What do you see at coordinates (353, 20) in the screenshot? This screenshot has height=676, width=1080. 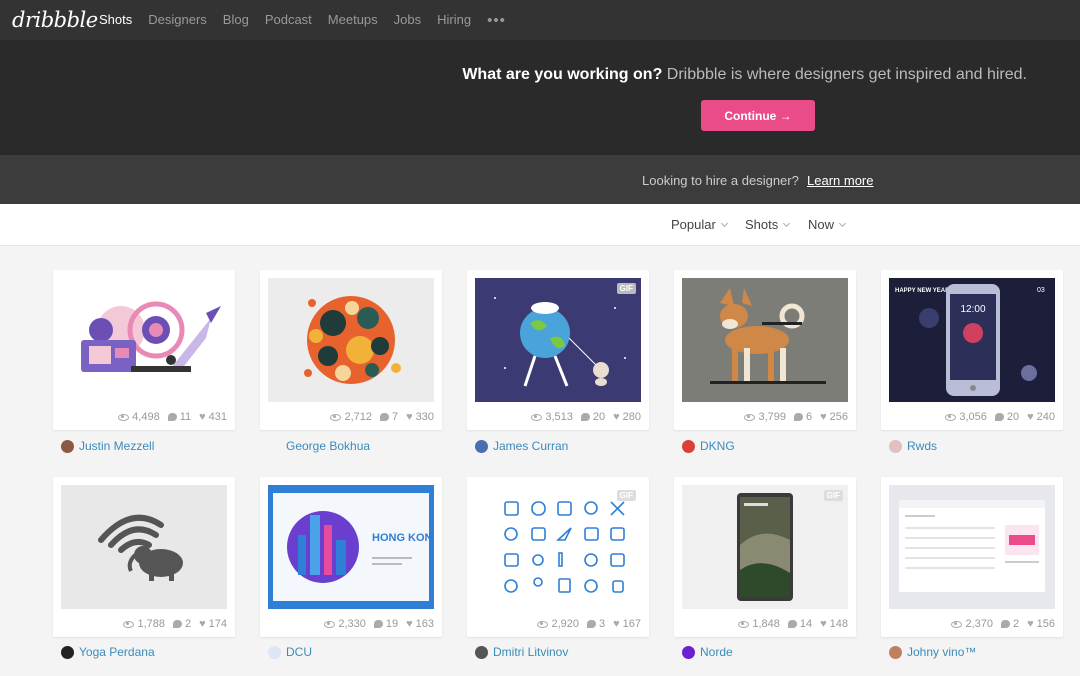 I see `nav-item-meetups: Meetups` at bounding box center [353, 20].